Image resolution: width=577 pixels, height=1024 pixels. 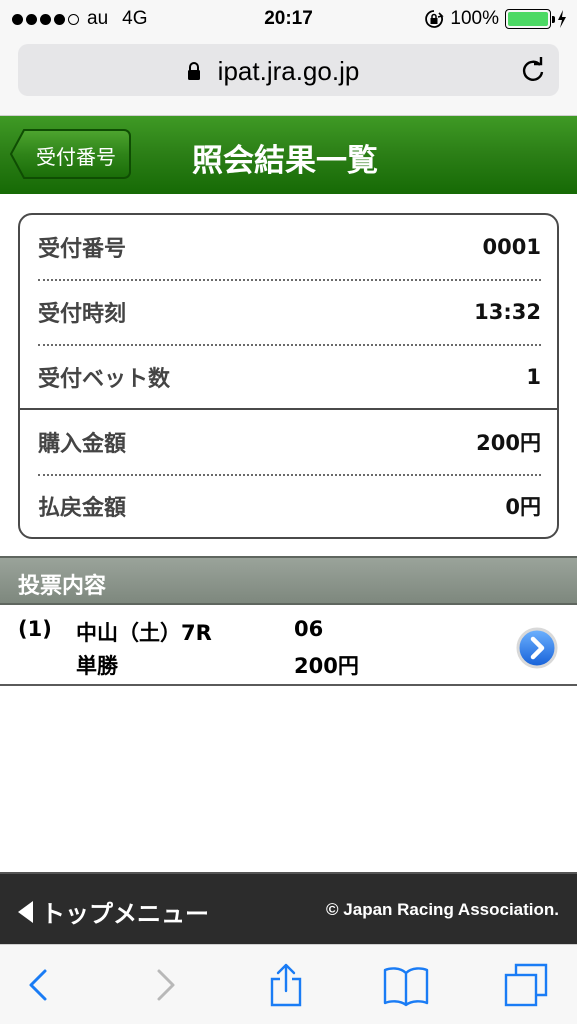 I want to click on url-text: ipat.jra.go.jp, so click(x=288, y=71).